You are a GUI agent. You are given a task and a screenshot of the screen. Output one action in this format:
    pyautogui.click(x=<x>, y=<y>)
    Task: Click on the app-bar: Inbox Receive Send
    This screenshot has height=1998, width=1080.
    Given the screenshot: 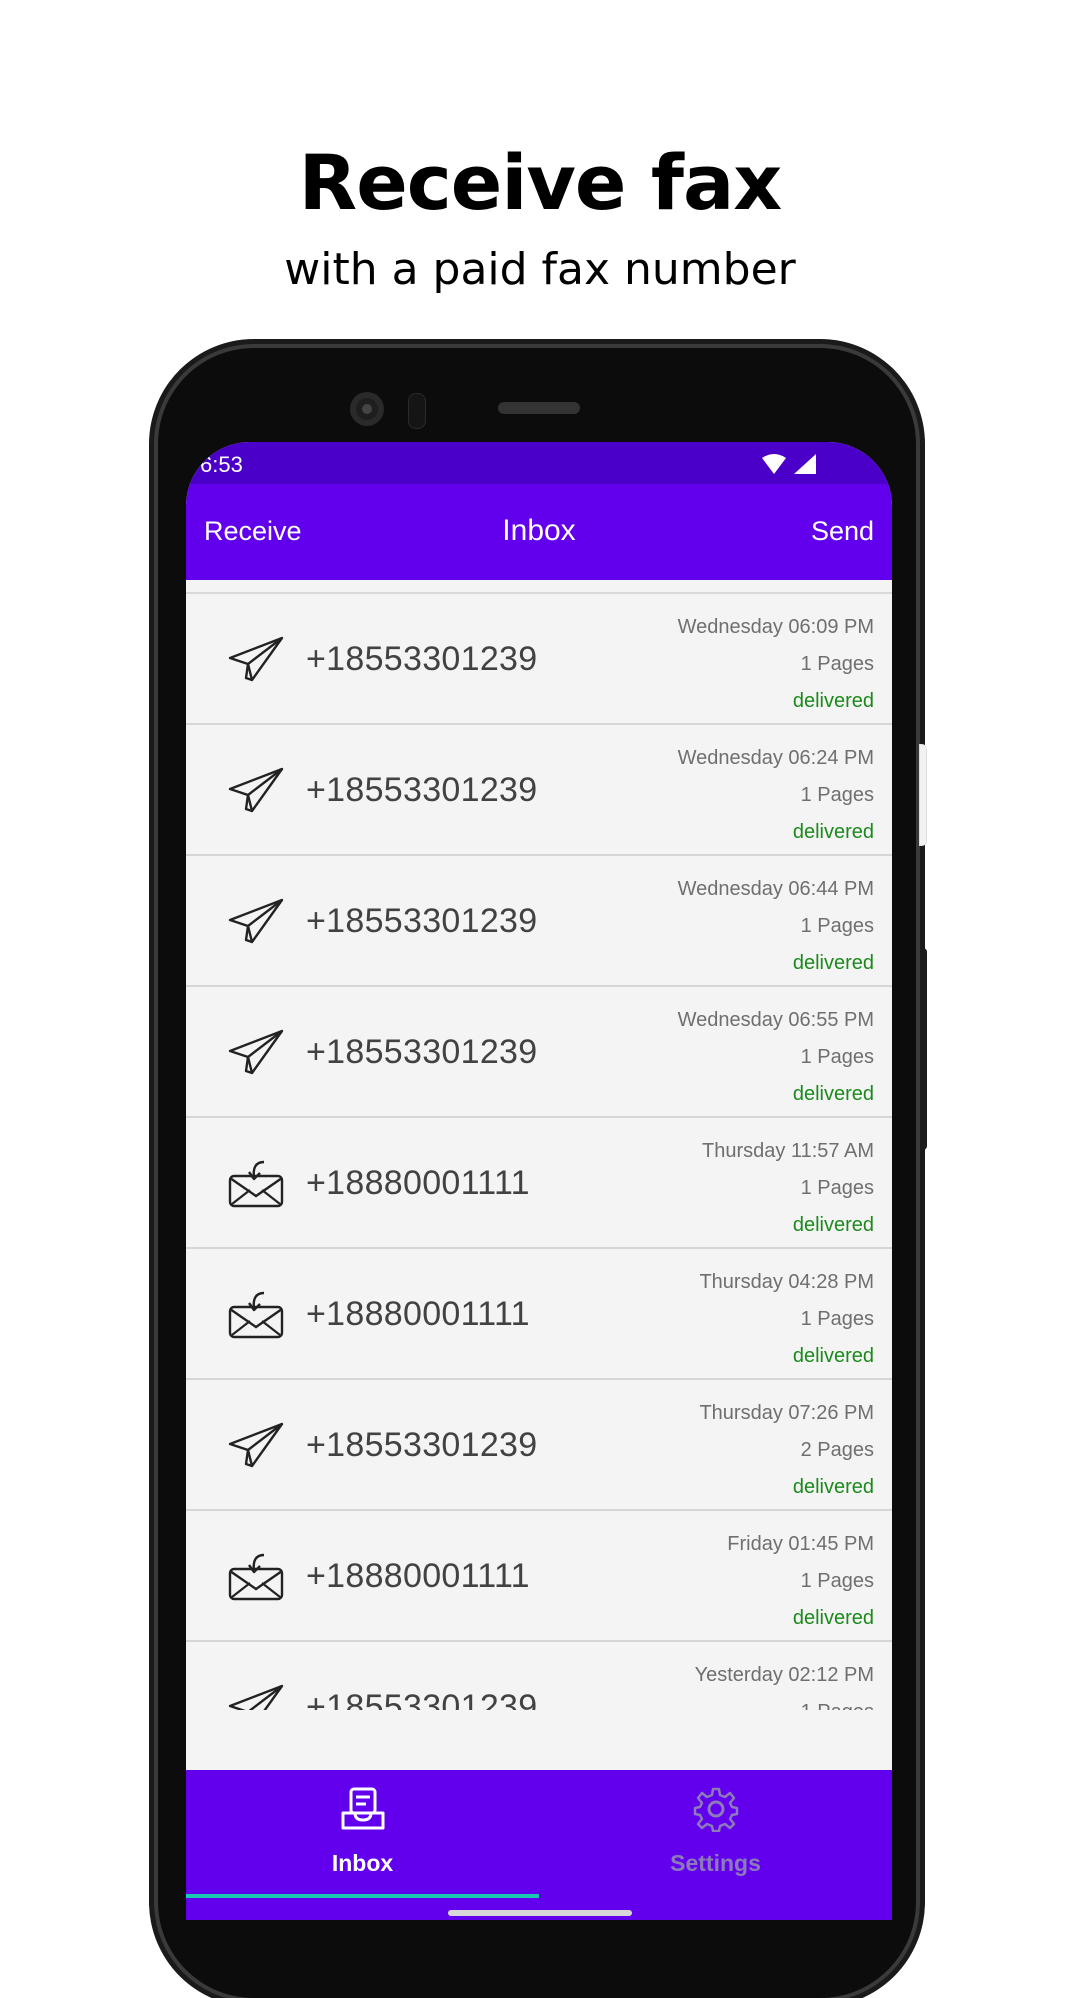 What is the action you would take?
    pyautogui.click(x=539, y=532)
    